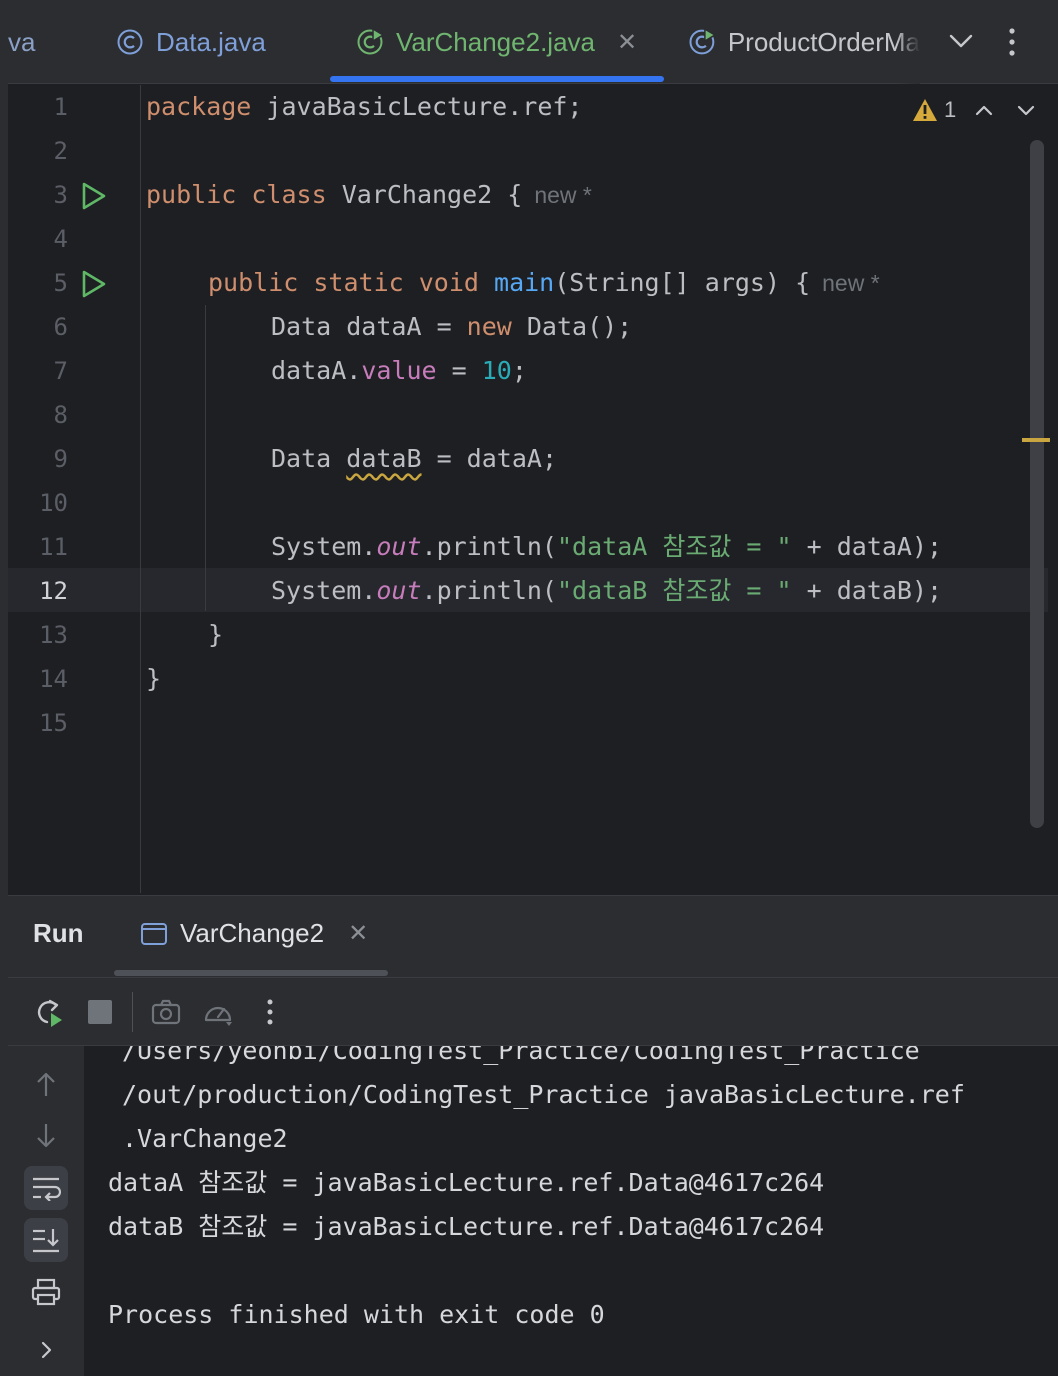  What do you see at coordinates (53, 723) in the screenshot?
I see `line-number: 15` at bounding box center [53, 723].